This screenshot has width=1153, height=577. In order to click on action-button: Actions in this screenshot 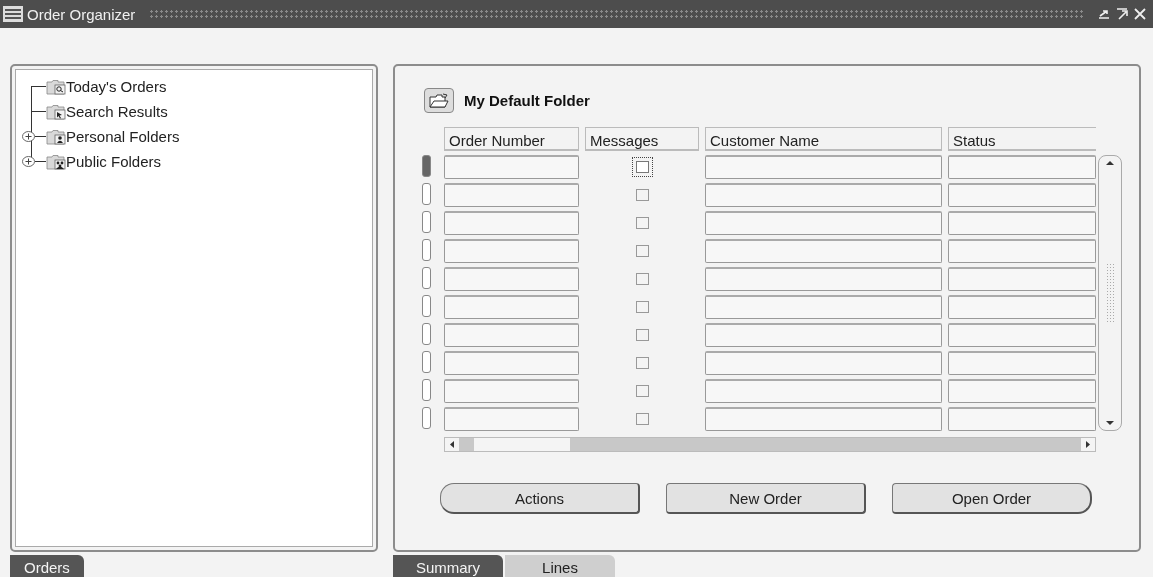, I will do `click(540, 498)`.